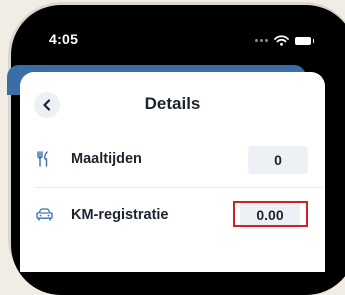 The width and height of the screenshot is (345, 295). What do you see at coordinates (64, 39) in the screenshot?
I see `status-time: 4:05` at bounding box center [64, 39].